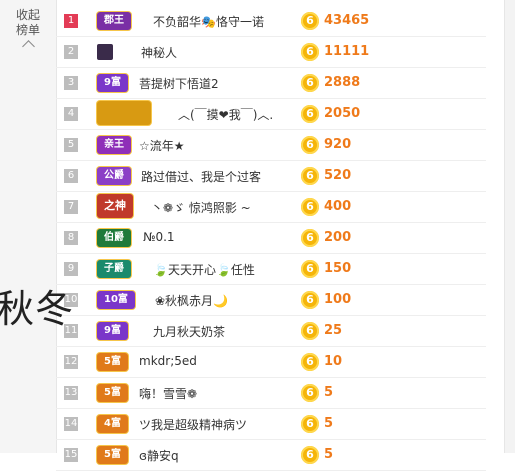 This screenshot has width=515, height=471. I want to click on left-rail: 收起 榜单, so click(28, 226).